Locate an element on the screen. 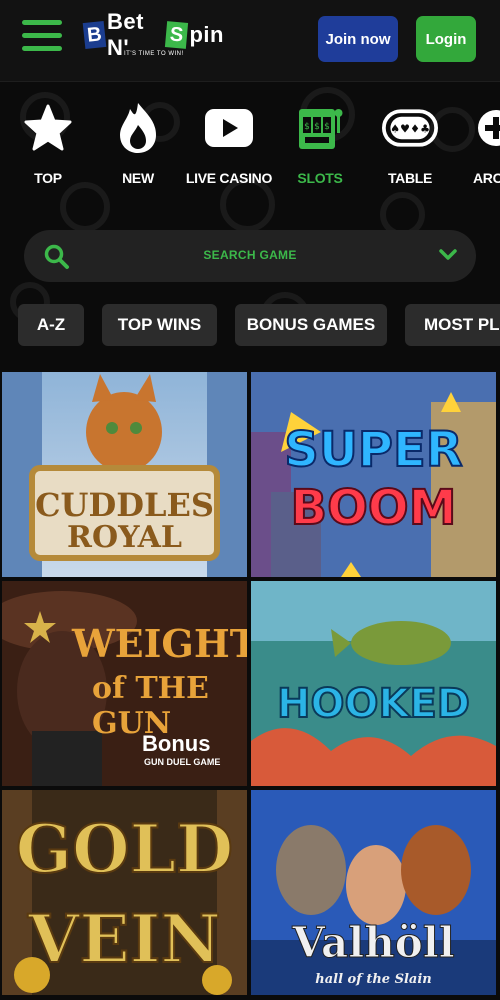  cards-icon: ♠♥♦♣ is located at coordinates (410, 128).